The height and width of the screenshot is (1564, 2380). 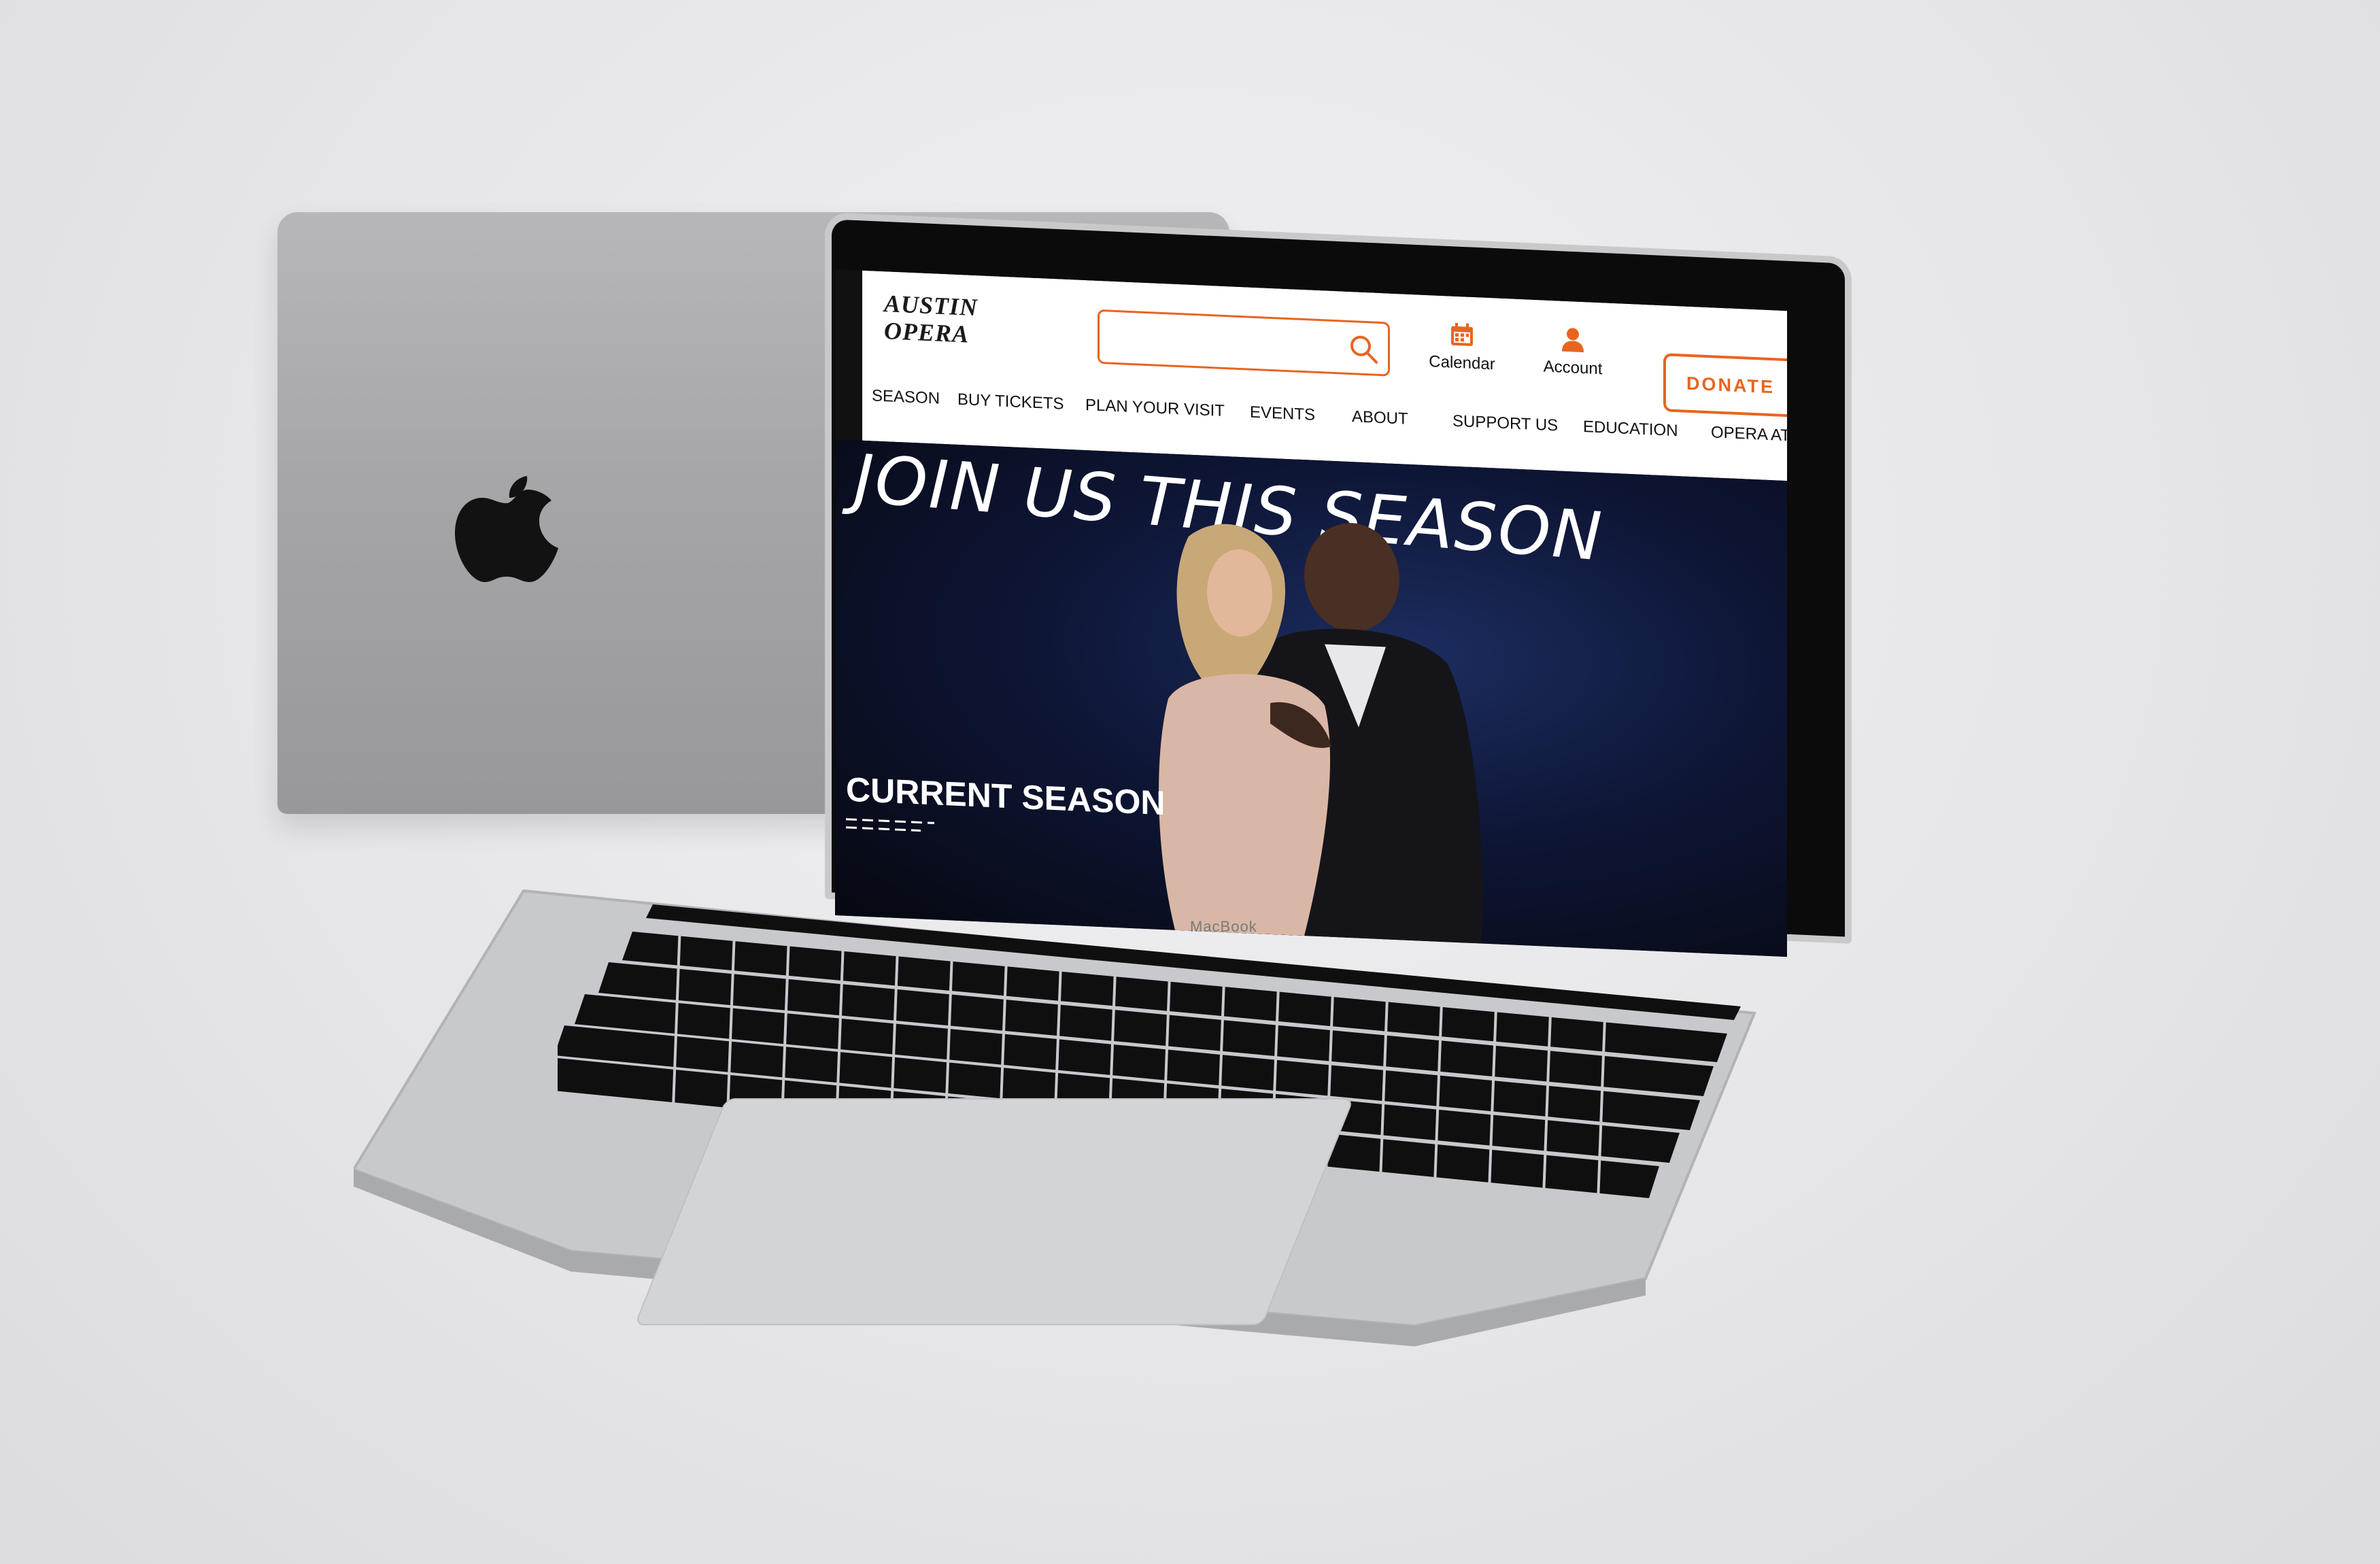 What do you see at coordinates (906, 397) in the screenshot?
I see `nav-item-season: SEASON` at bounding box center [906, 397].